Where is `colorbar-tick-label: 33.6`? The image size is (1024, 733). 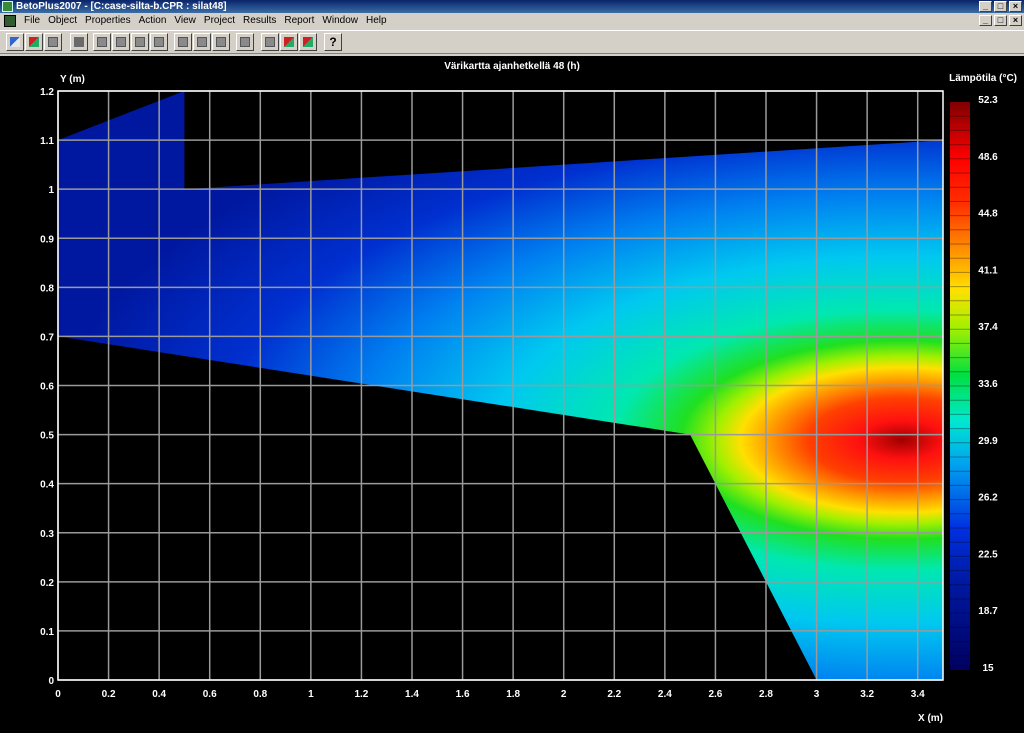 colorbar-tick-label: 33.6 is located at coordinates (988, 384).